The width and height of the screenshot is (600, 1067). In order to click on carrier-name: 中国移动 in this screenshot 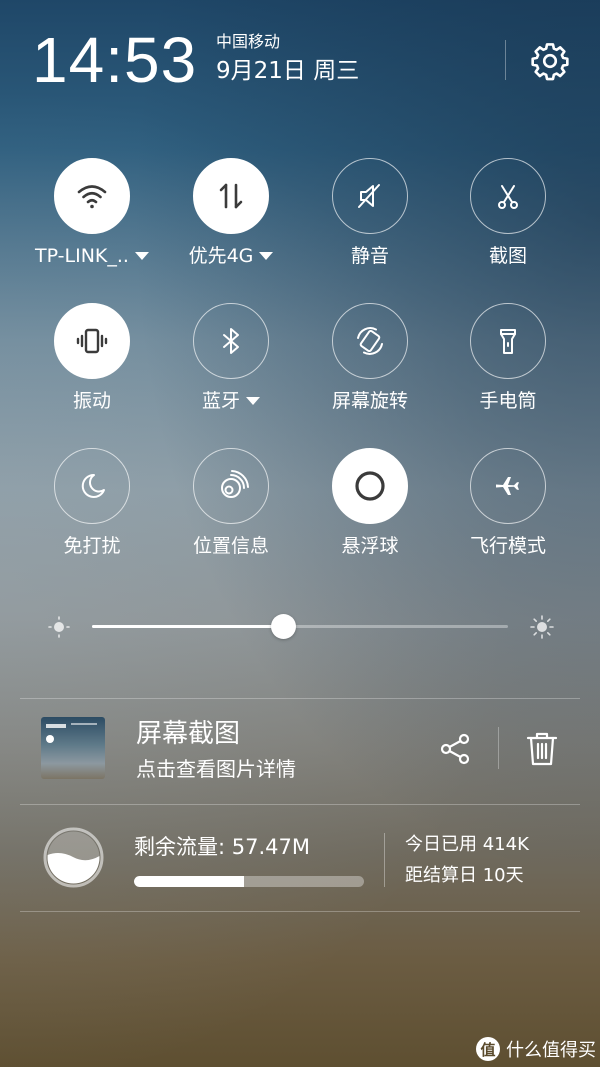, I will do `click(248, 41)`.